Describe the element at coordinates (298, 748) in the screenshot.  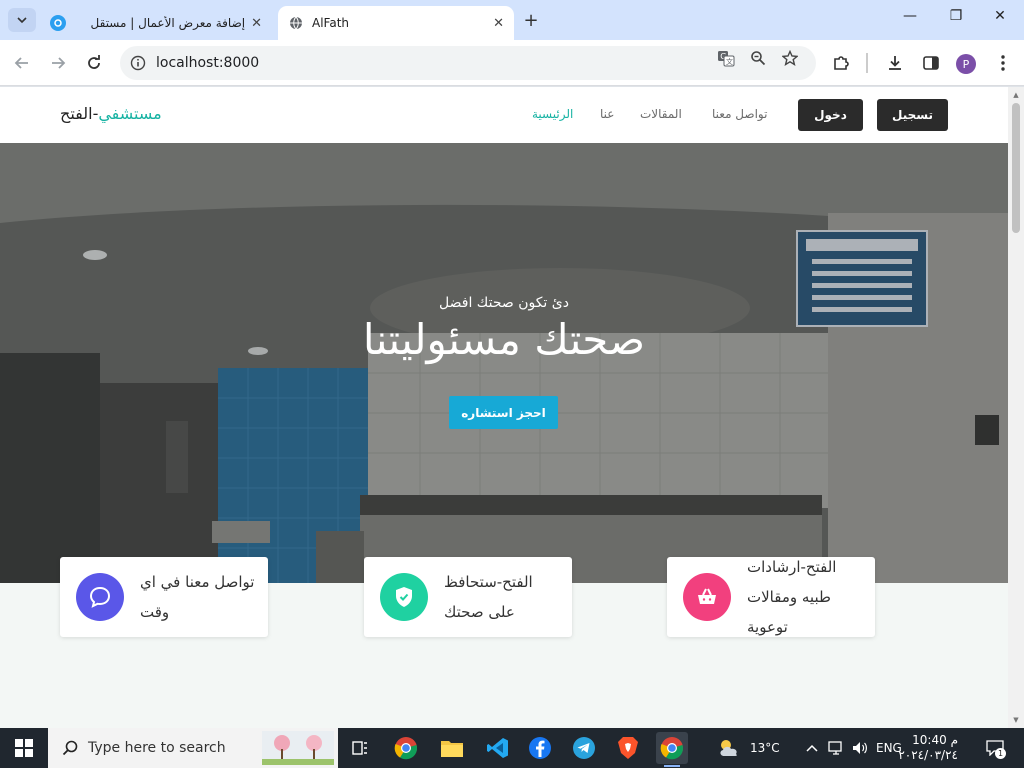
I see `search-highlight-icon` at that location.